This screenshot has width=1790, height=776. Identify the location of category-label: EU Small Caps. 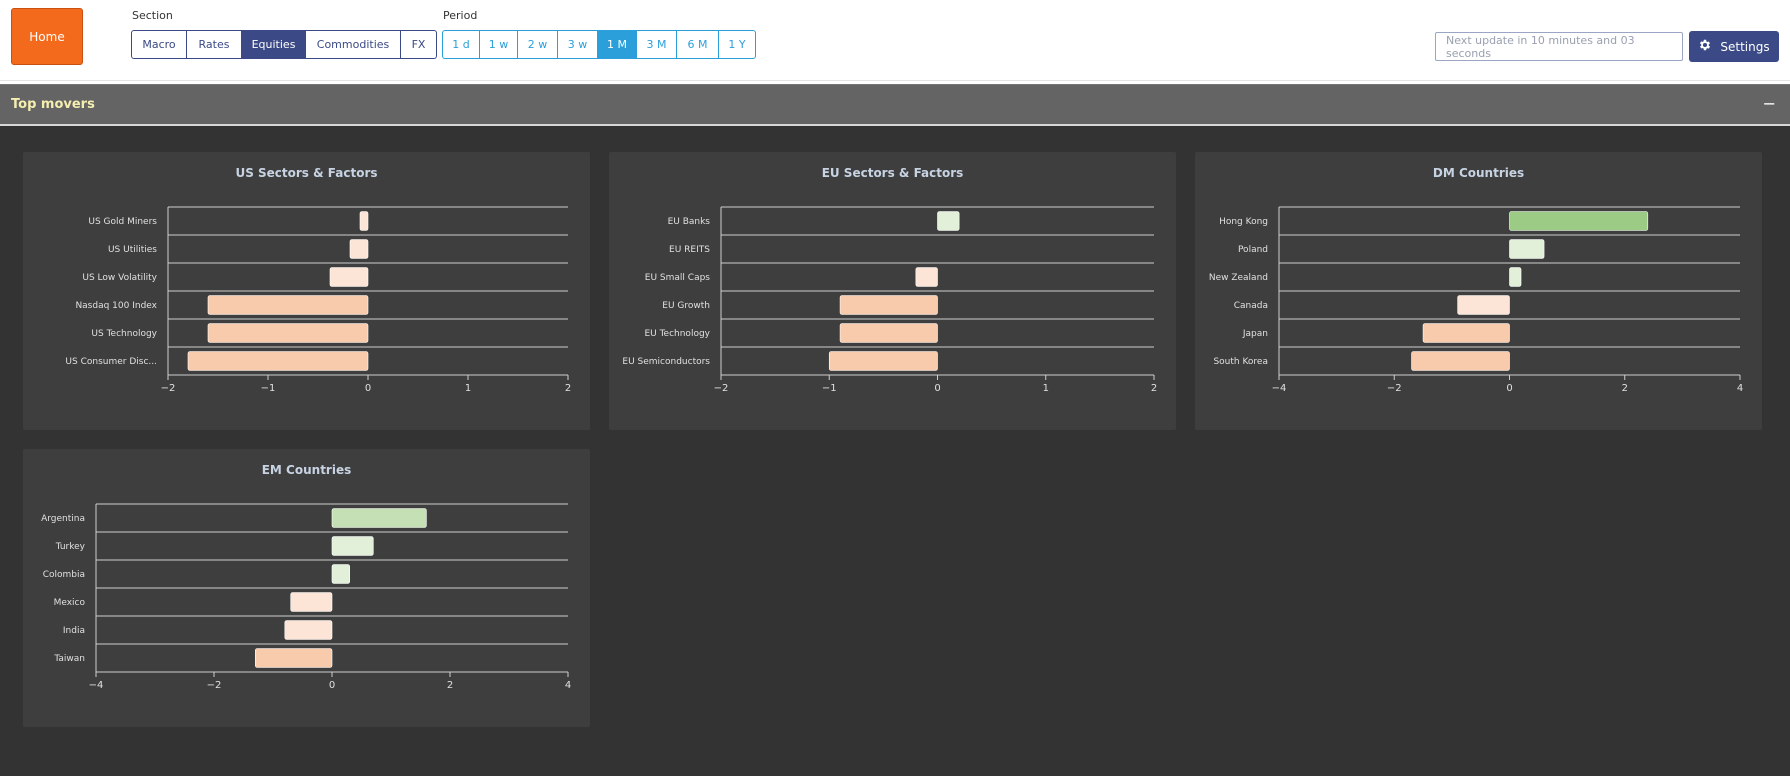
(678, 278).